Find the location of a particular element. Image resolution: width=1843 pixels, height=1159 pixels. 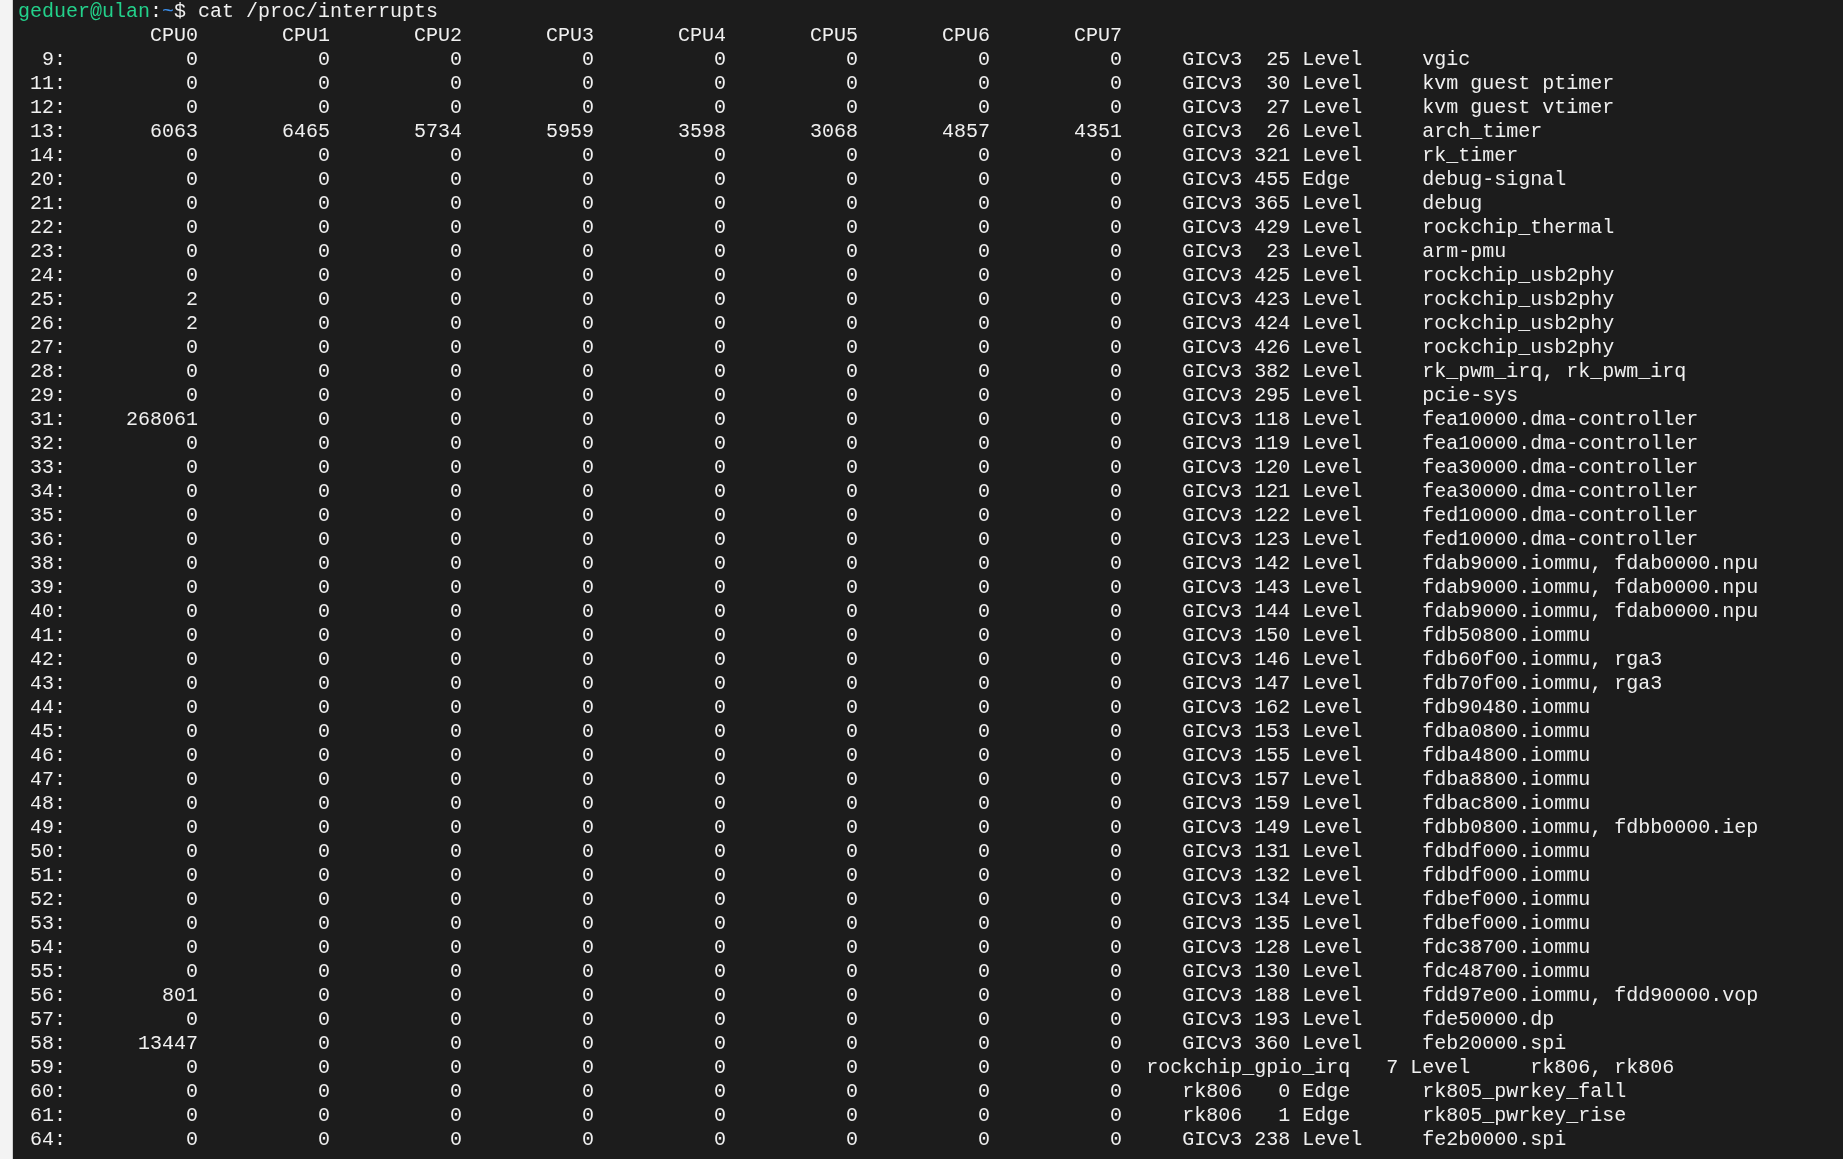

irq-number: 35: is located at coordinates (47, 516).